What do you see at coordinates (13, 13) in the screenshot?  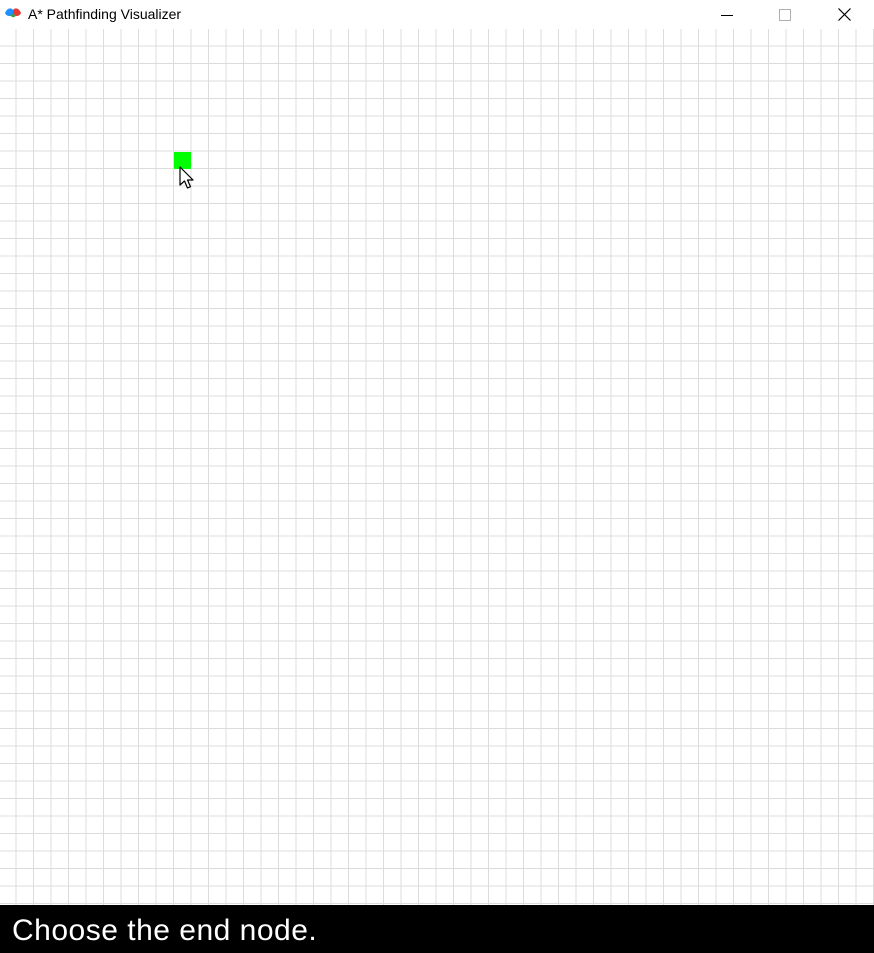 I see `app-icon` at bounding box center [13, 13].